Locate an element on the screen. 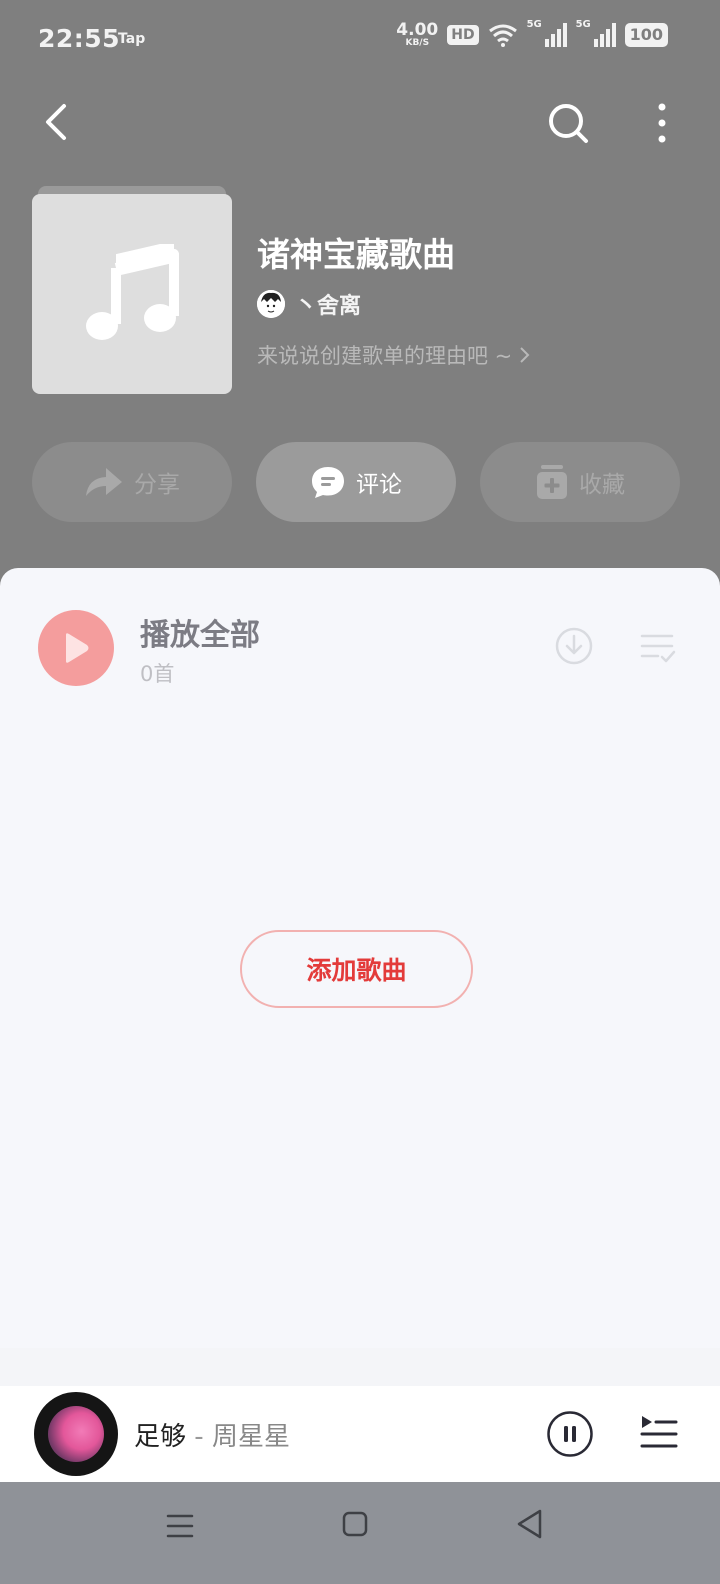  system-navigation-bar is located at coordinates (360, 1533).